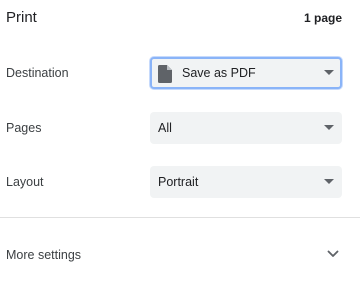 This screenshot has width=360, height=292. I want to click on page-count: 1 page, so click(322, 18).